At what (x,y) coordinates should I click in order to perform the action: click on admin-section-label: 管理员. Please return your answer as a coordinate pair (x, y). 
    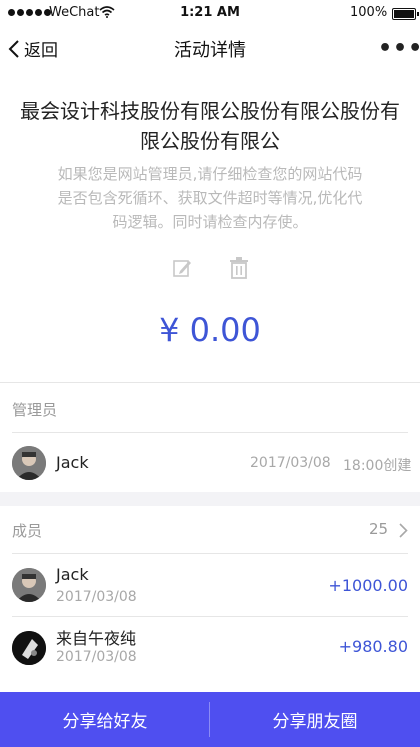
    Looking at the image, I should click on (35, 410).